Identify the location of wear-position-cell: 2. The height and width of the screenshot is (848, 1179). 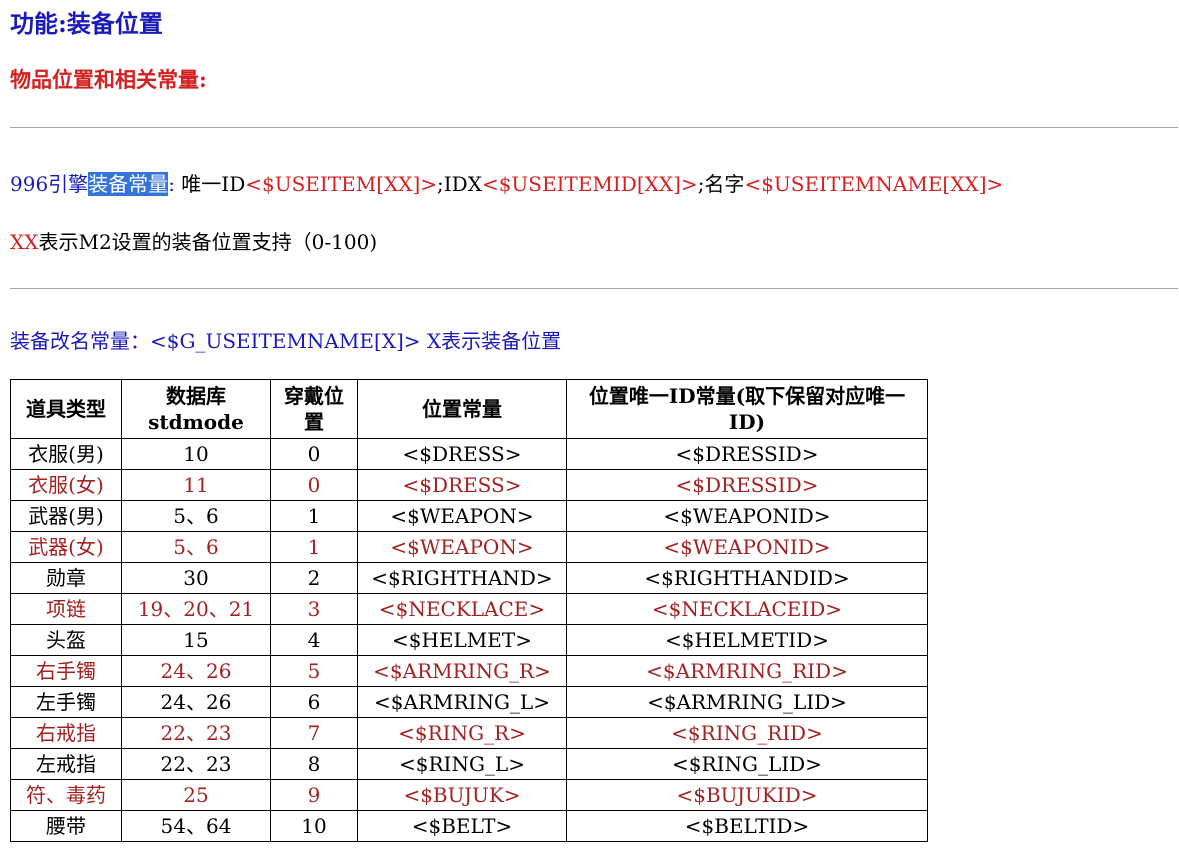
(314, 578).